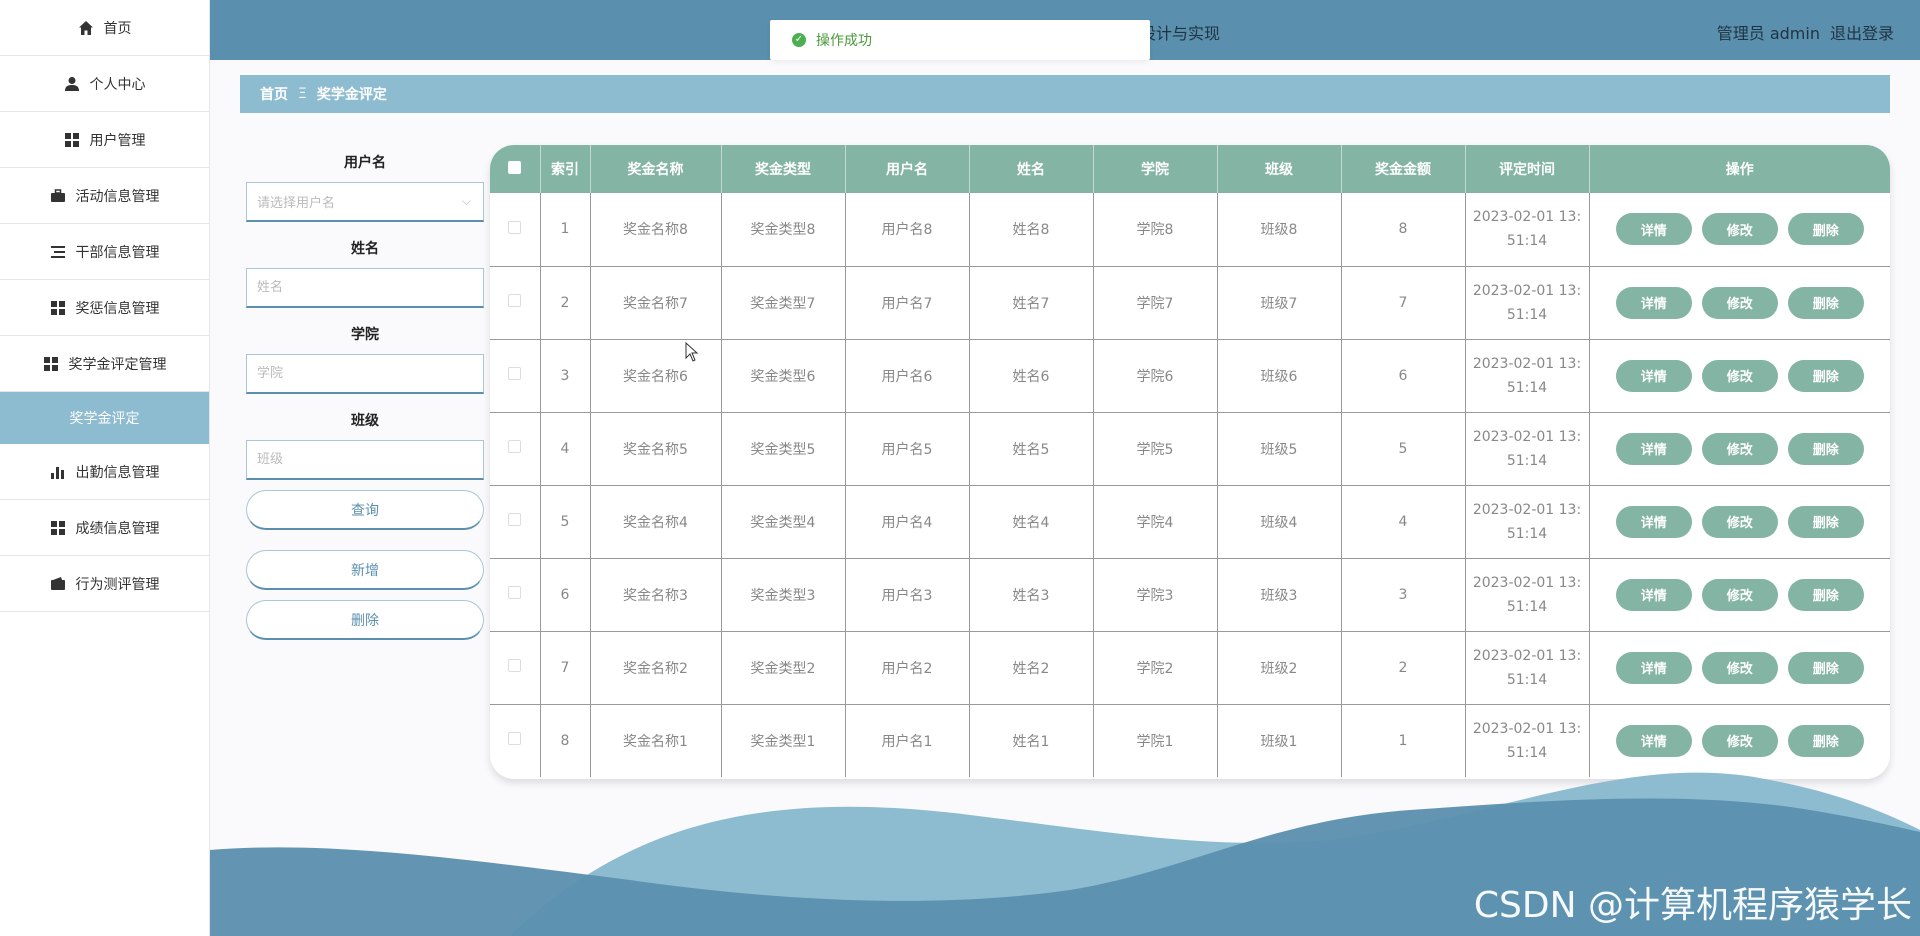 The width and height of the screenshot is (1920, 936). I want to click on sidebar-item-label: 活动信息管理, so click(117, 196).